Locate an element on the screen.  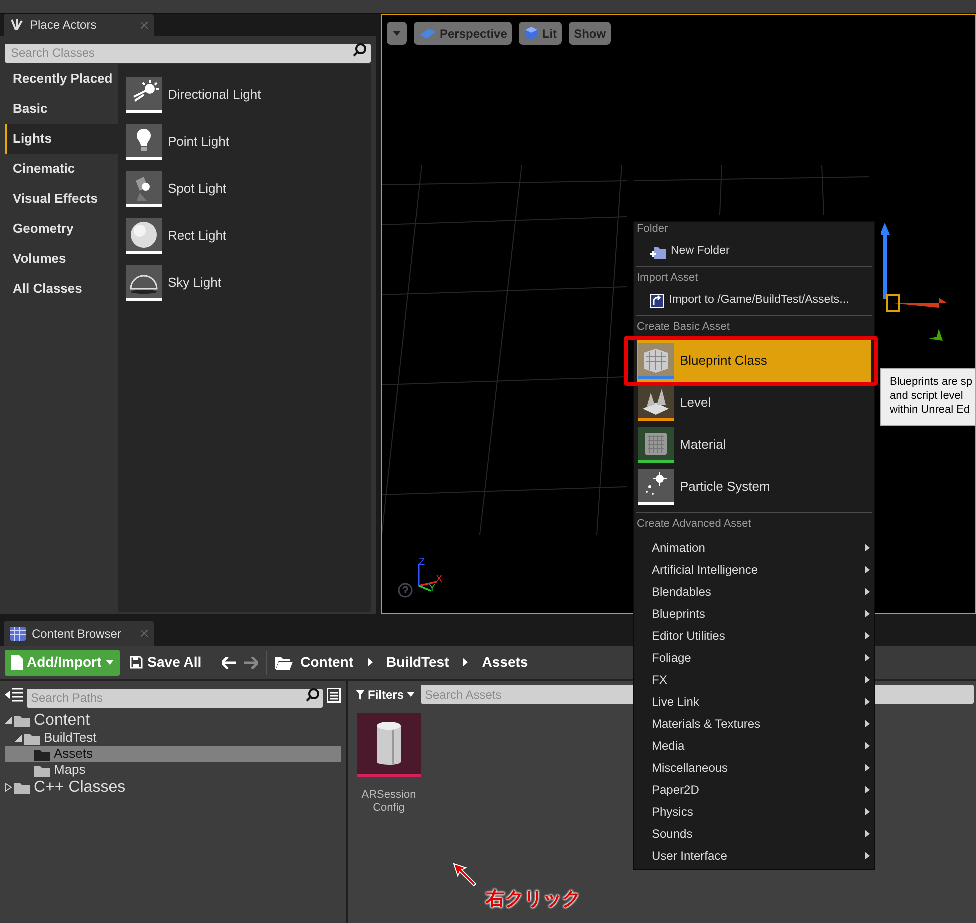
annotation-text: 右クリック is located at coordinates (533, 899).